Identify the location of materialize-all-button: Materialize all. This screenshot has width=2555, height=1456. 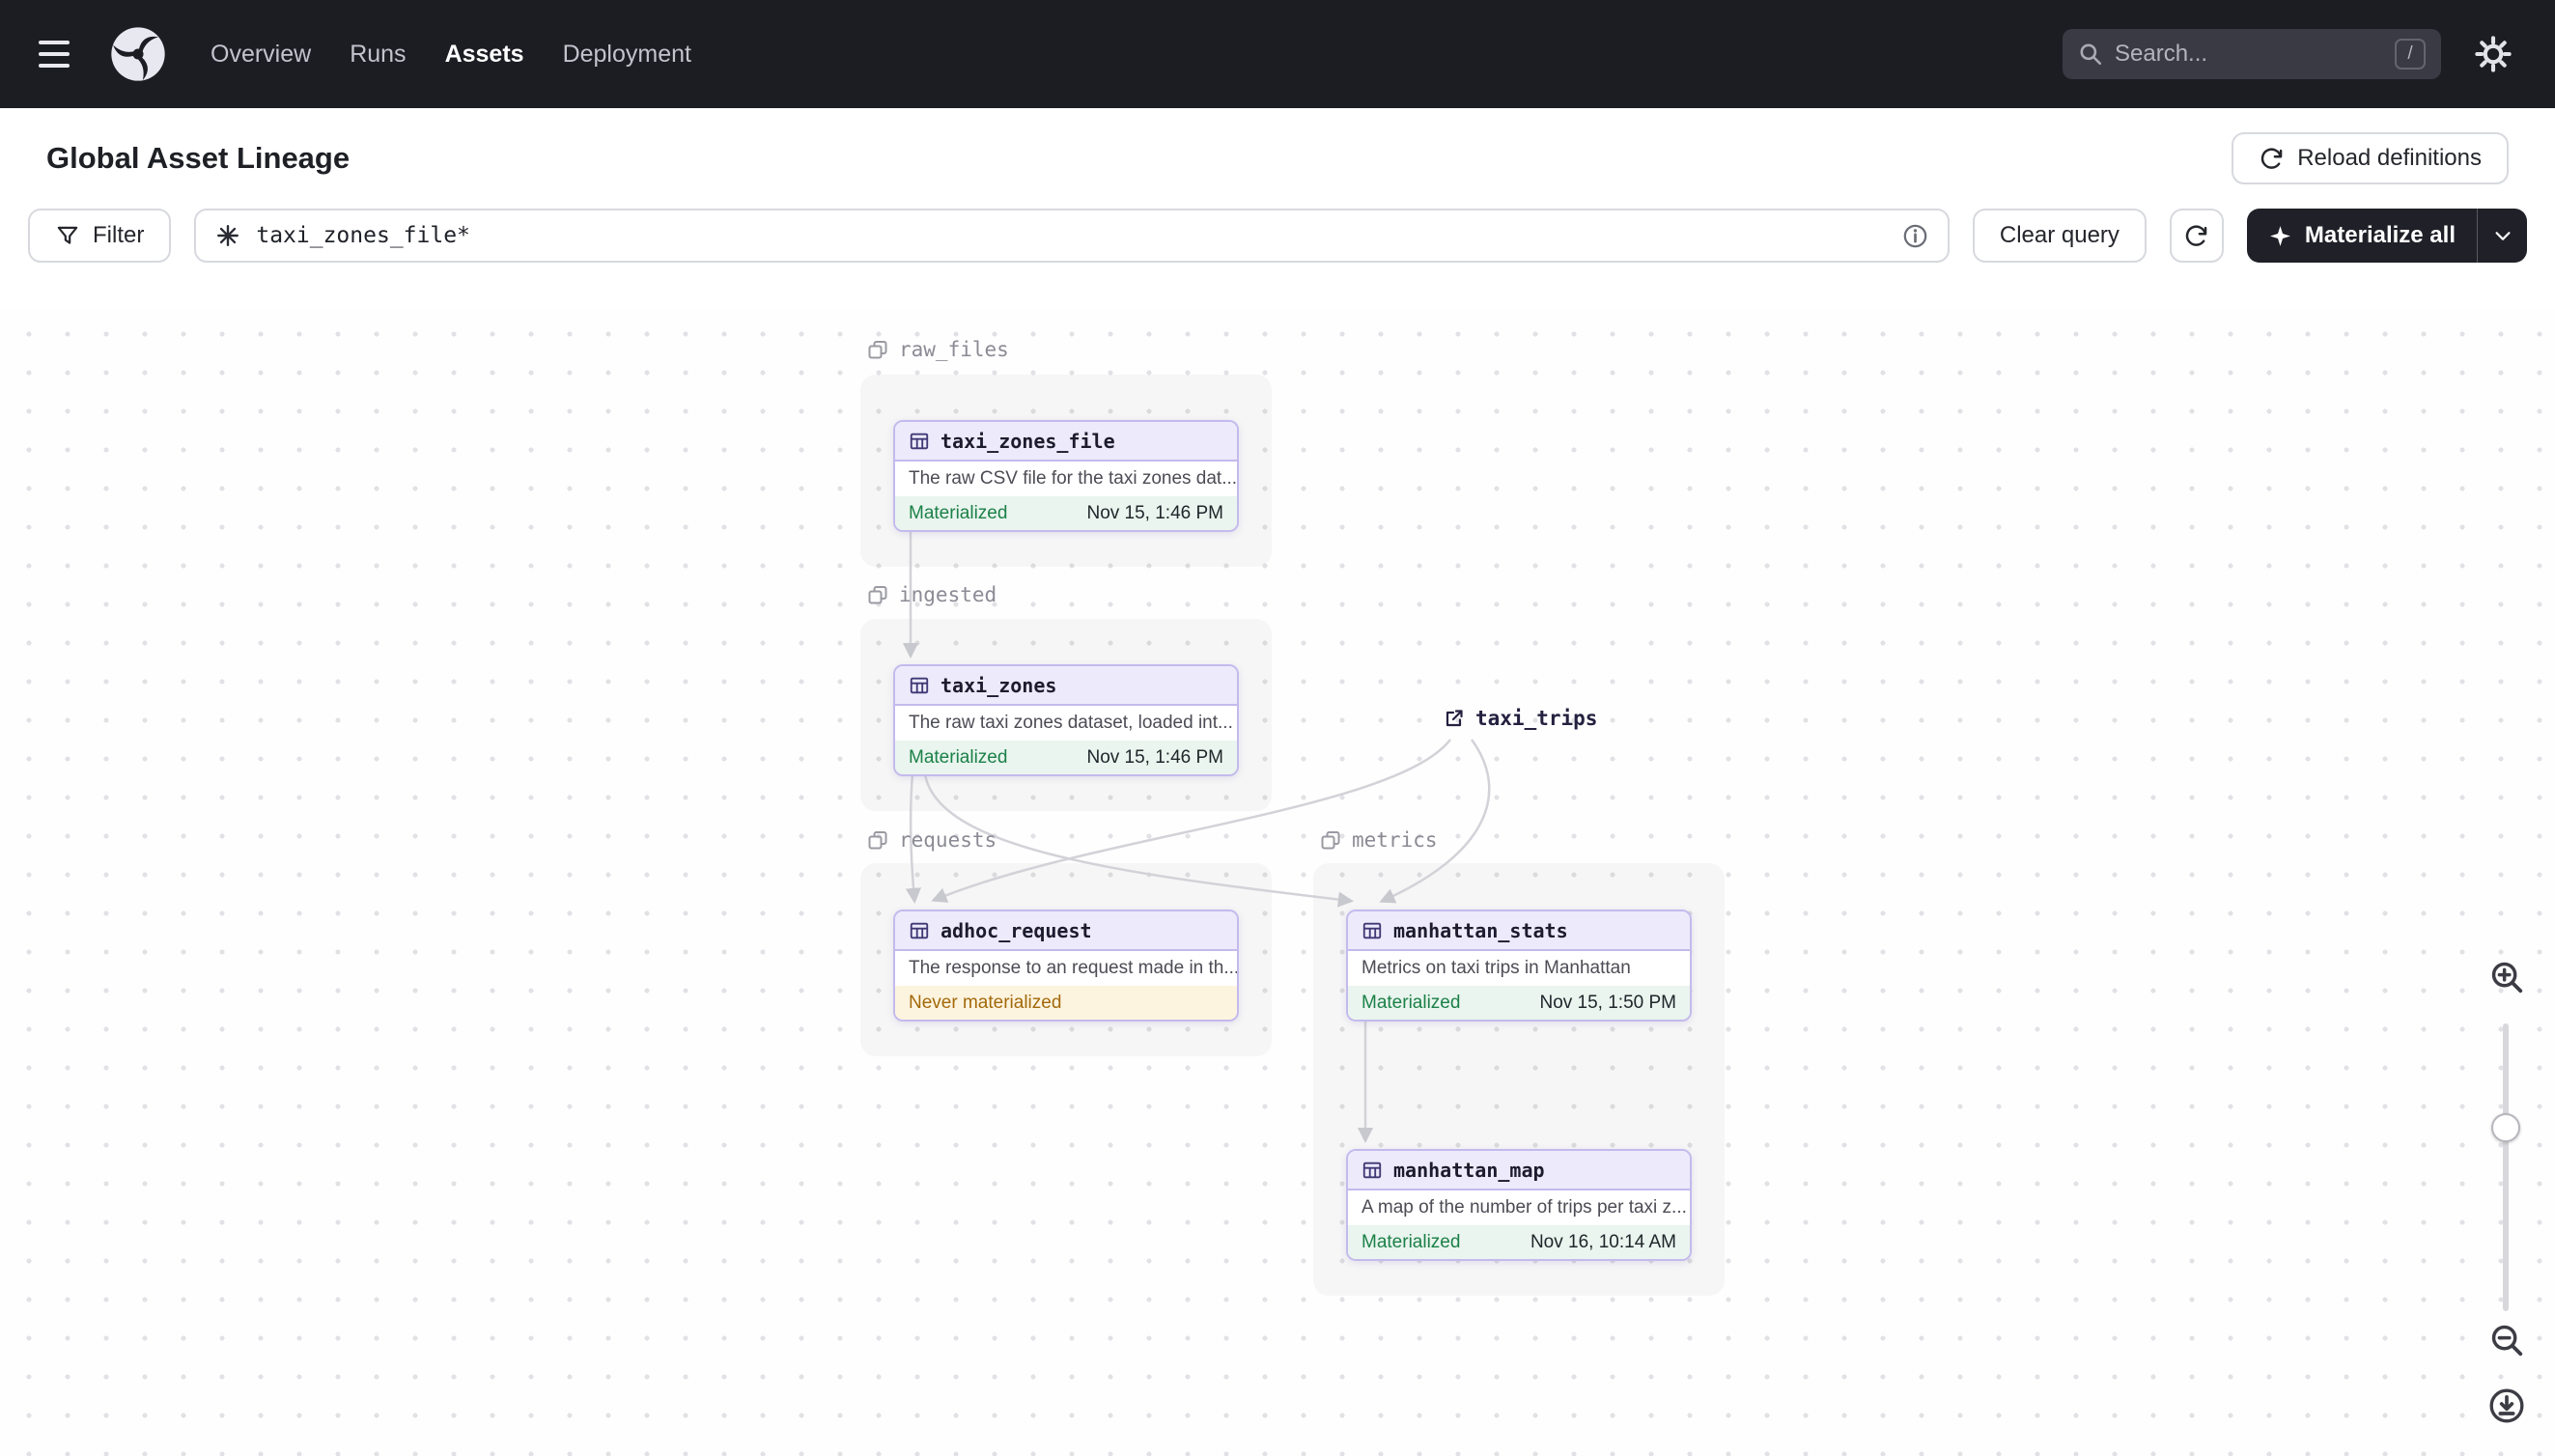
(2386, 236).